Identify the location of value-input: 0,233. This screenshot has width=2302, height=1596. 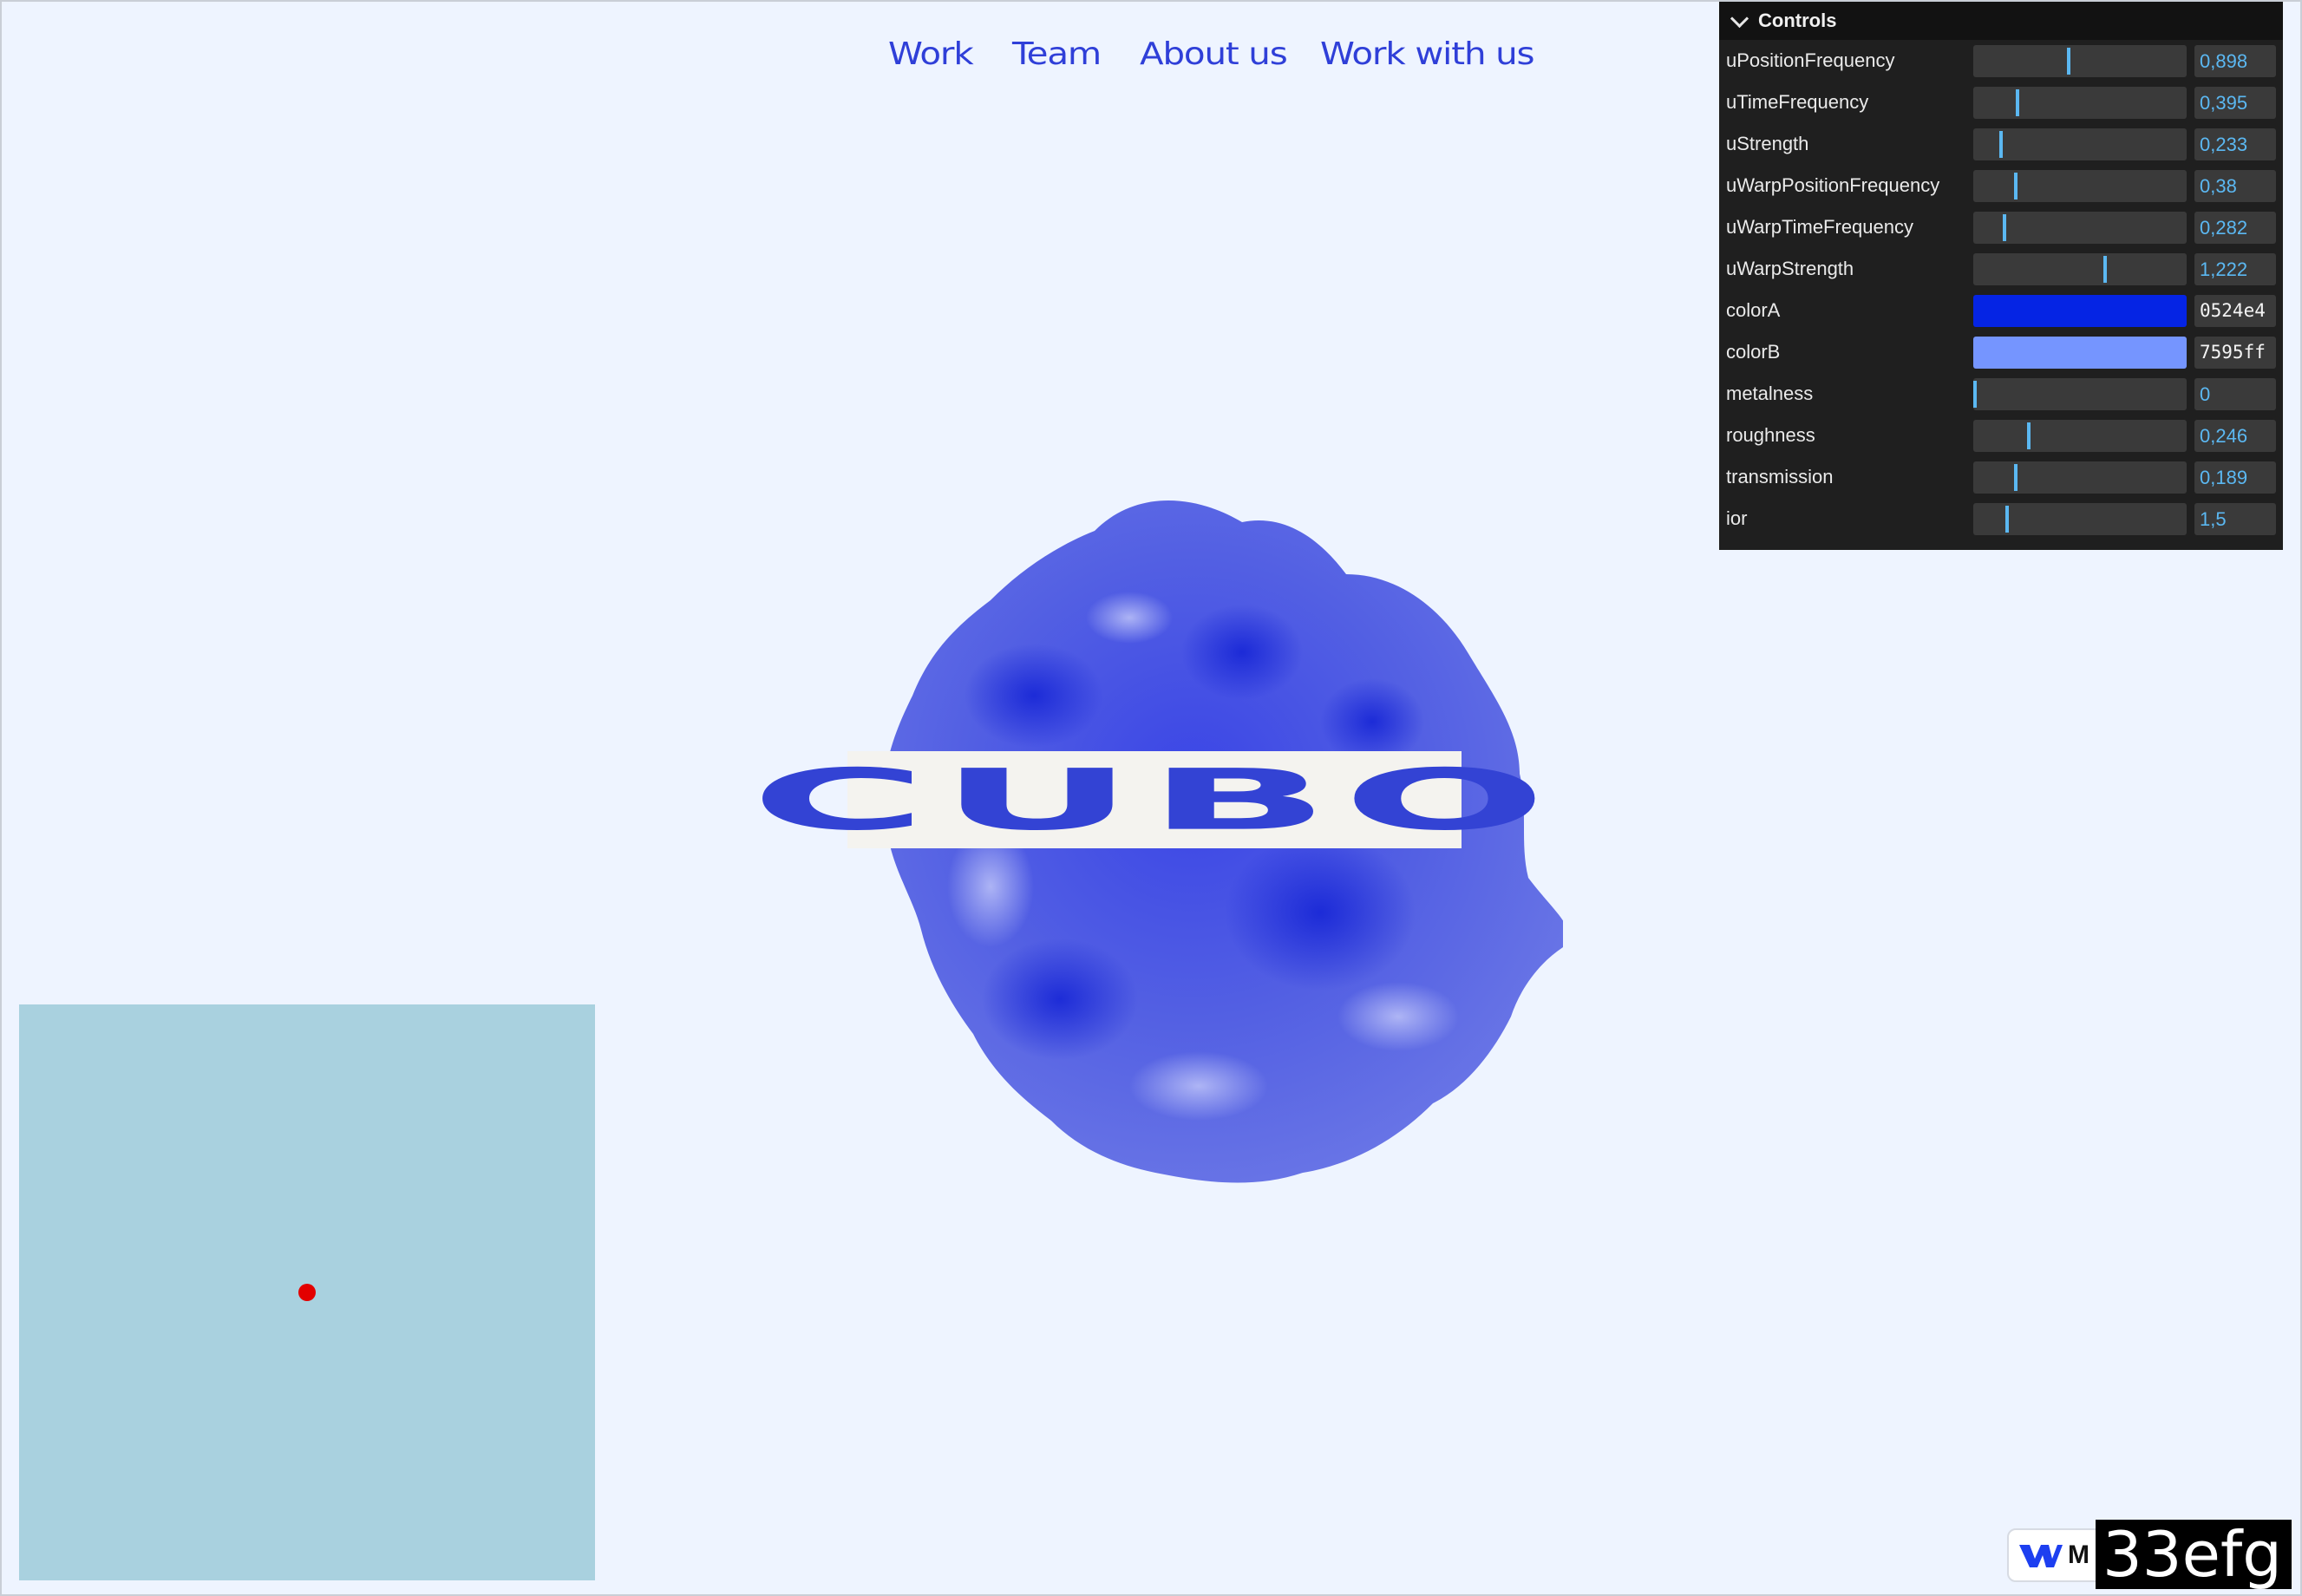
(2235, 144).